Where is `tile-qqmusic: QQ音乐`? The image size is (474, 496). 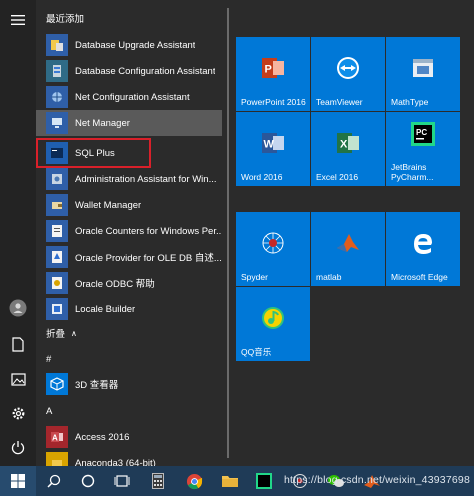
tile-qqmusic: QQ音乐 is located at coordinates (273, 324).